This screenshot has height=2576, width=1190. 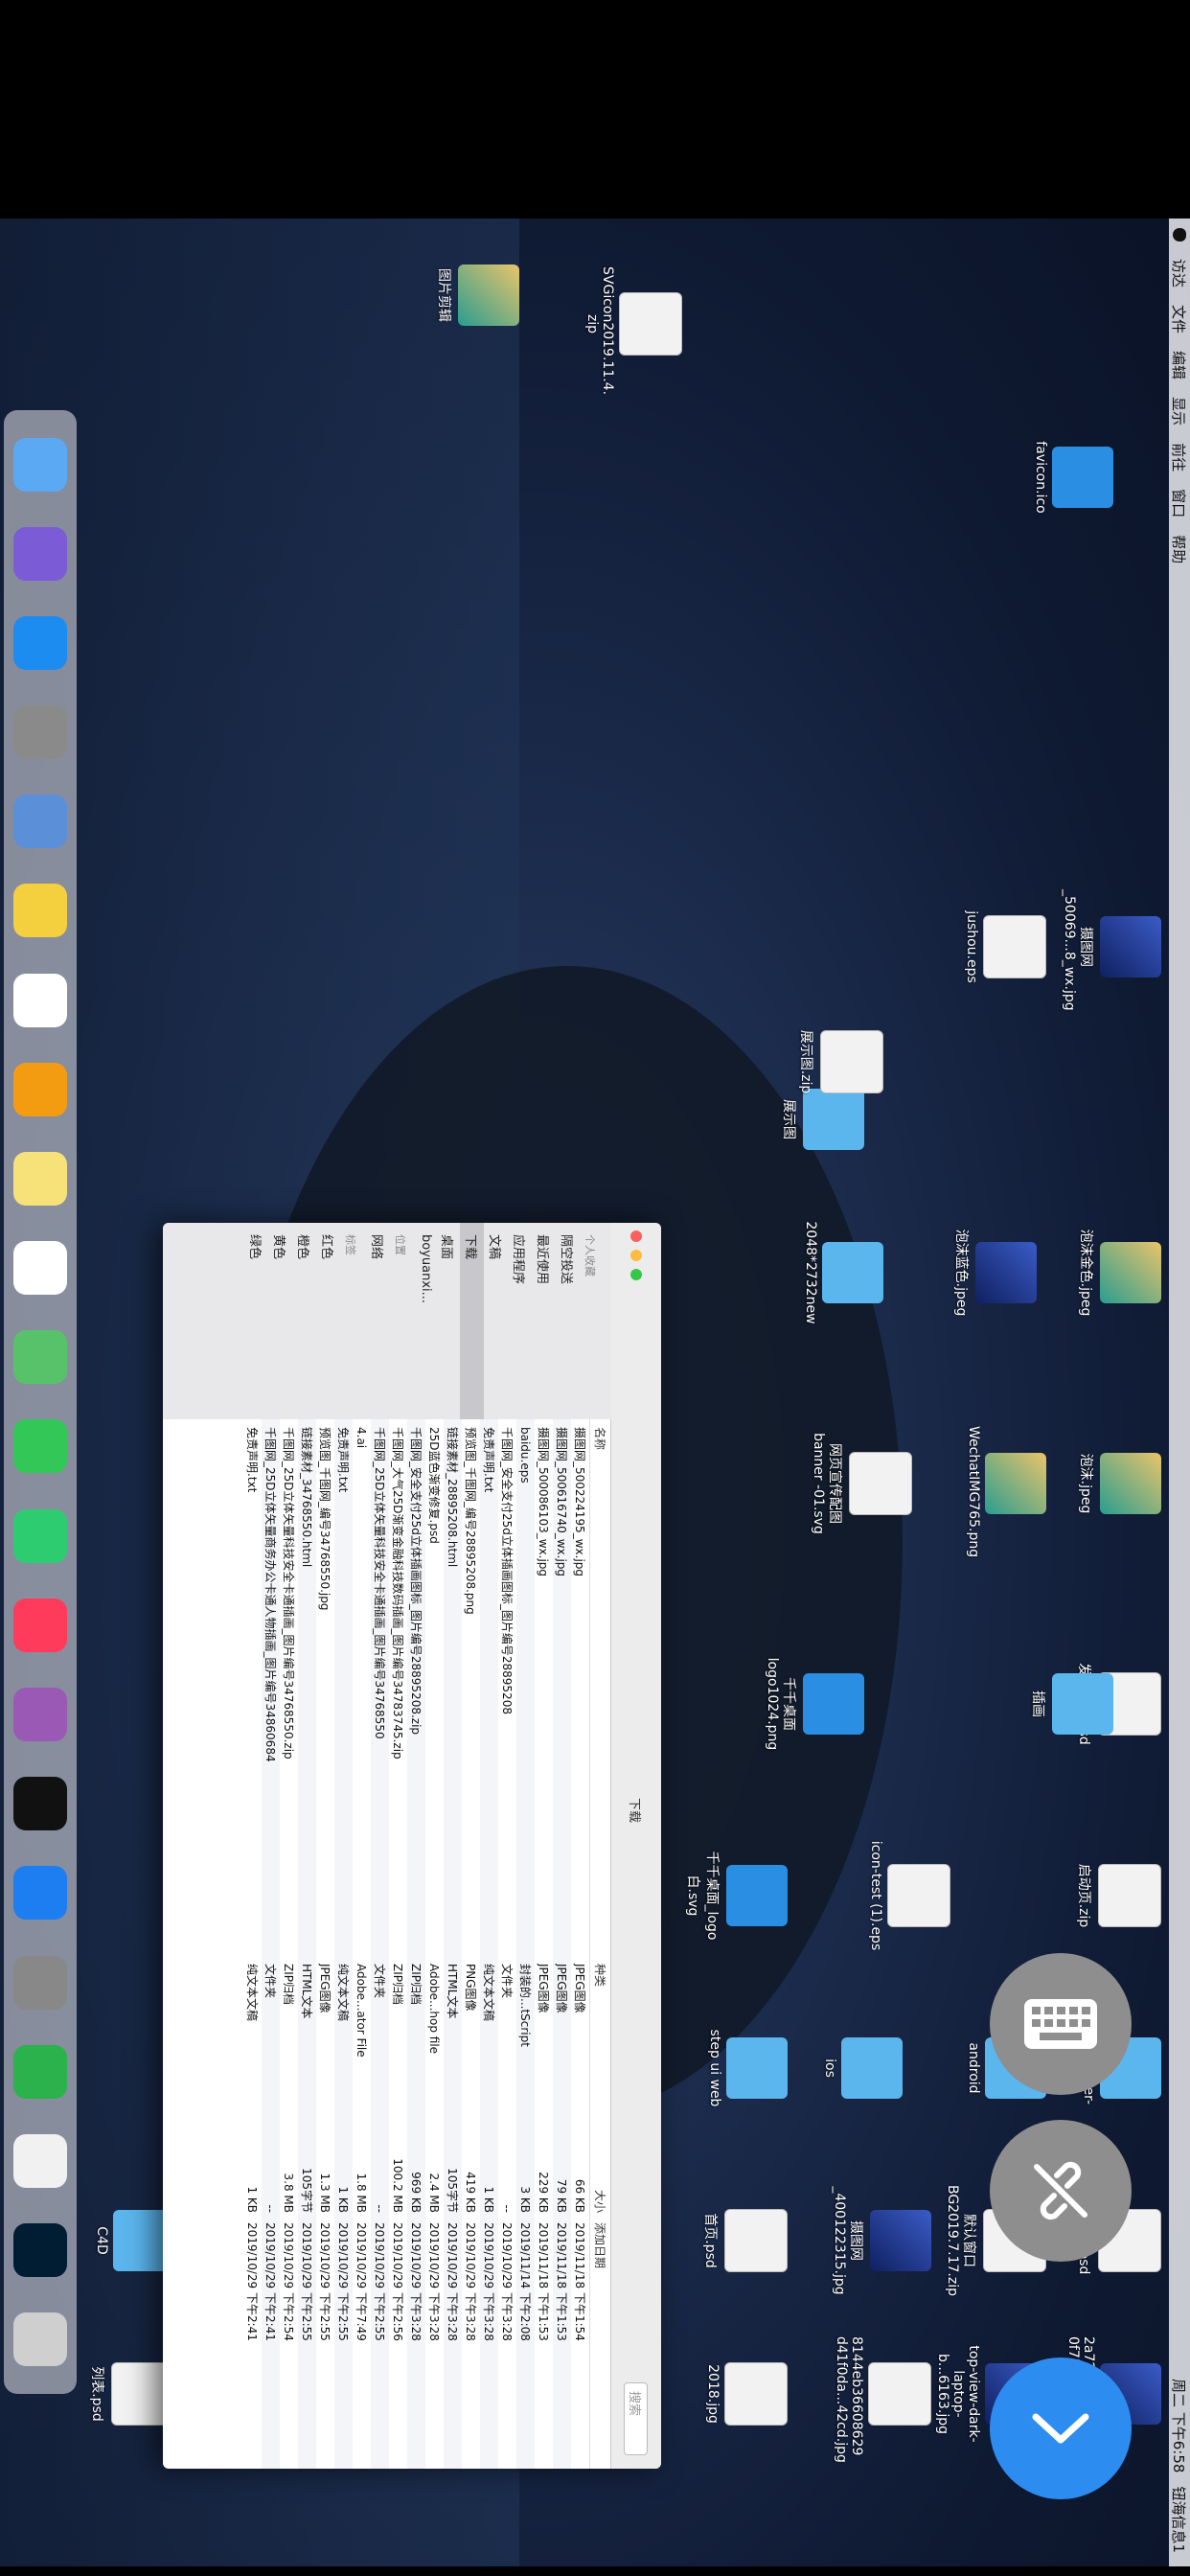 What do you see at coordinates (304, 1321) in the screenshot?
I see `sidebar-tag-orange: 橙色` at bounding box center [304, 1321].